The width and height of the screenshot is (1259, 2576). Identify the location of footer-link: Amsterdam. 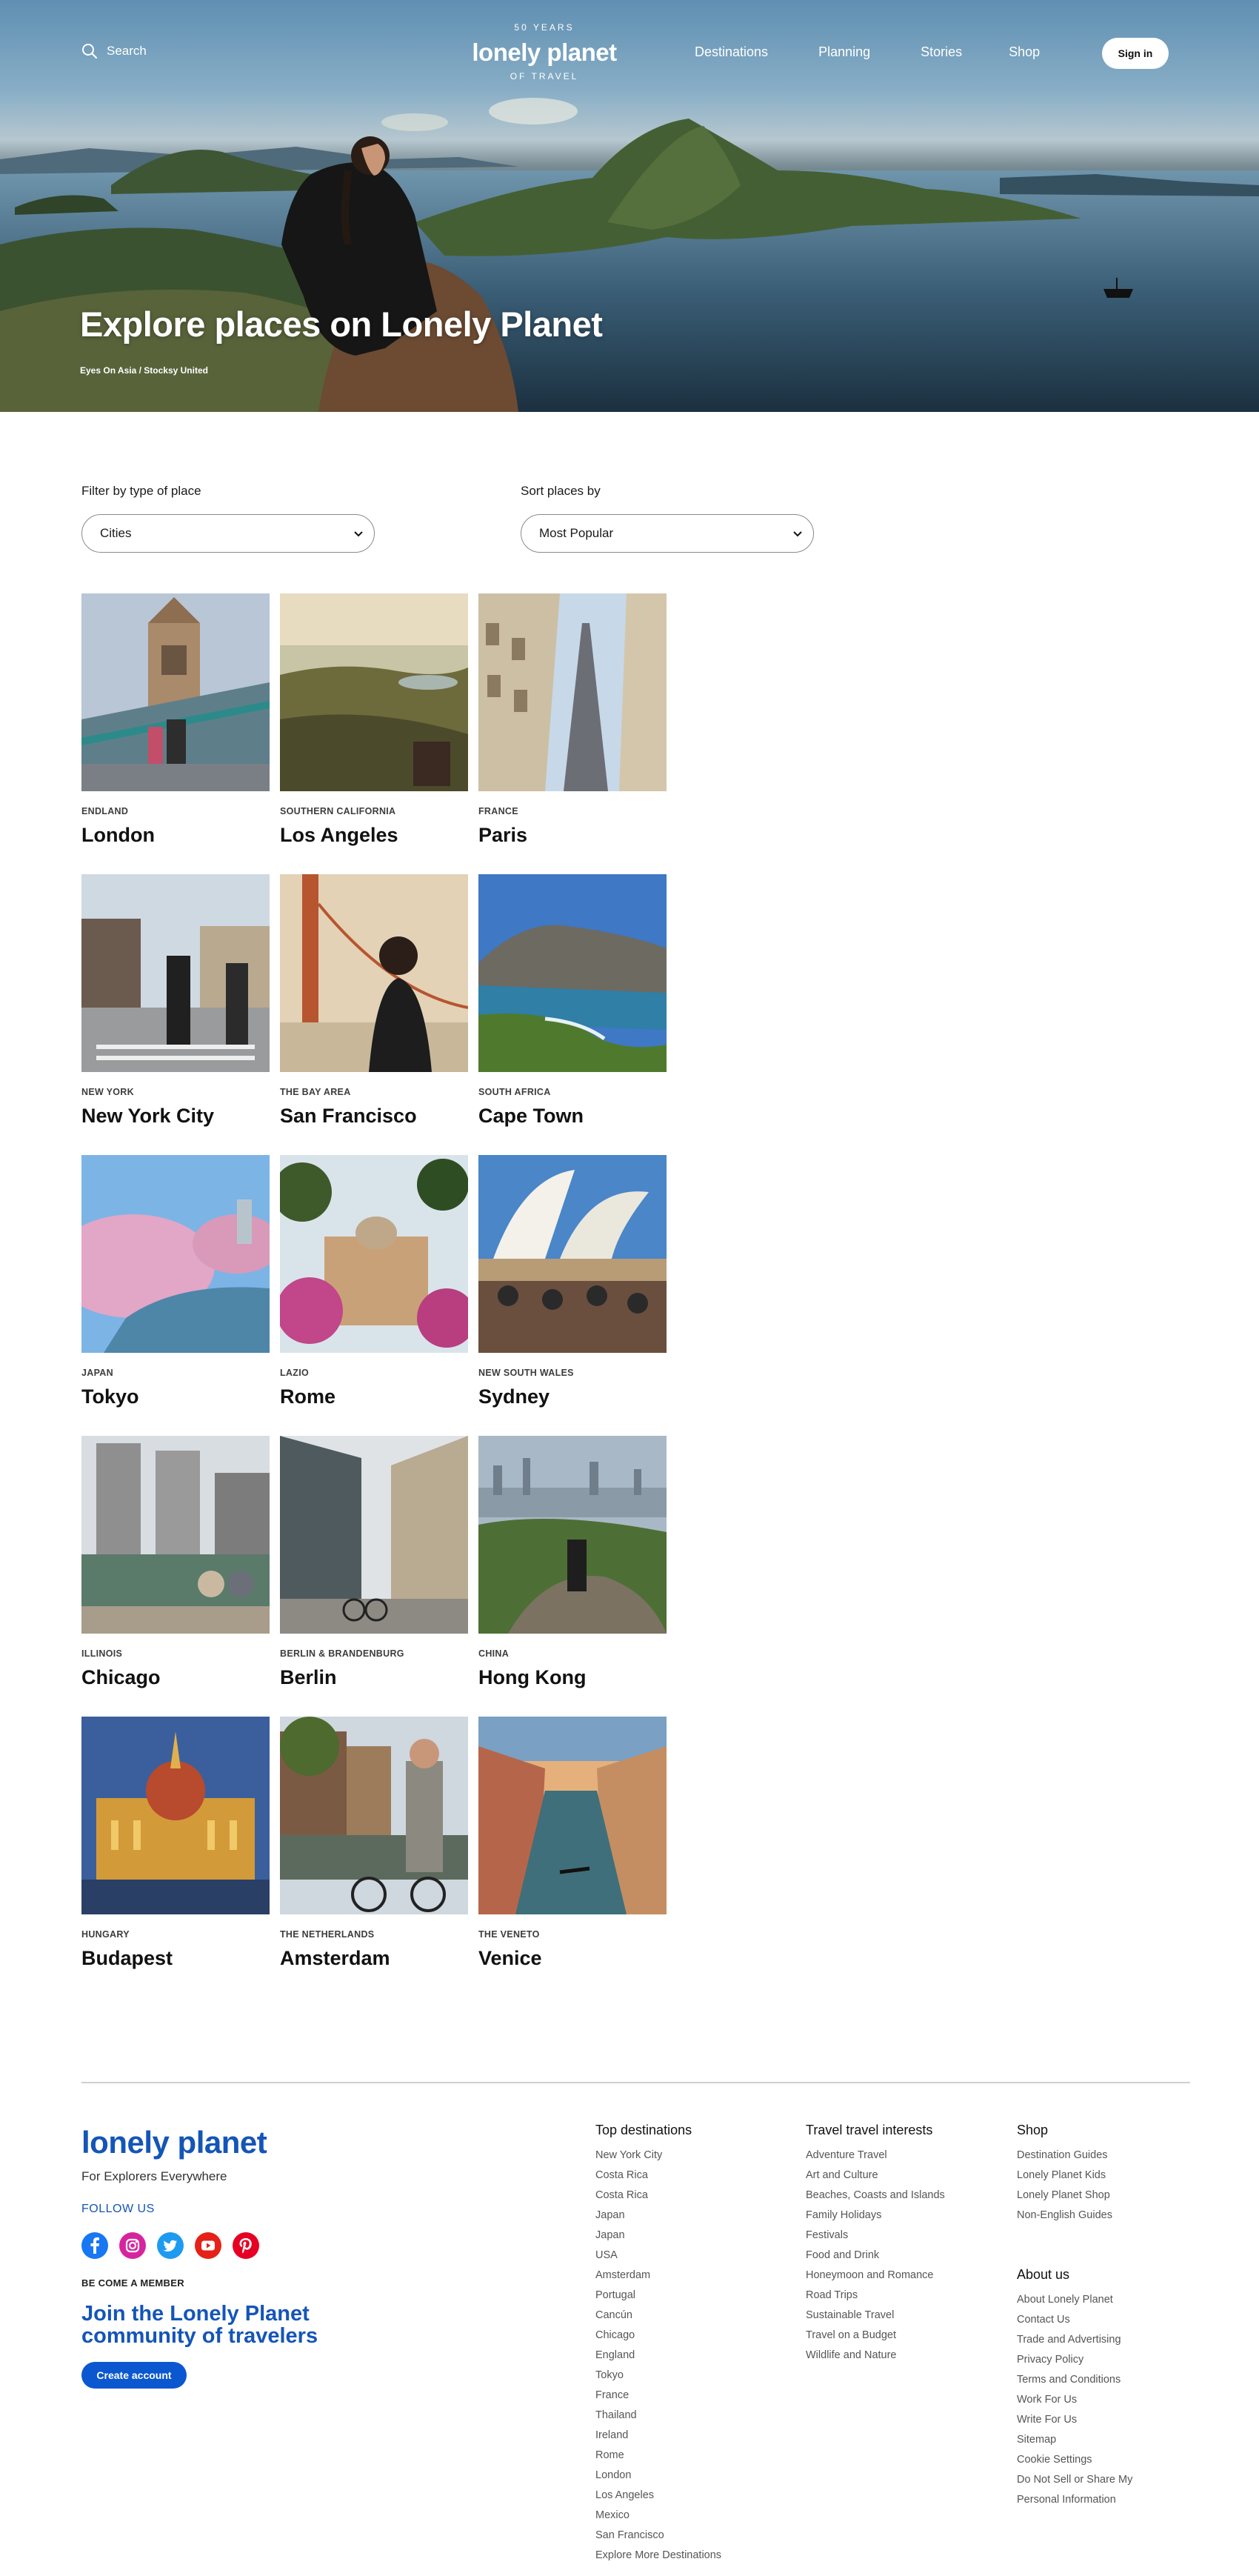
(658, 2276).